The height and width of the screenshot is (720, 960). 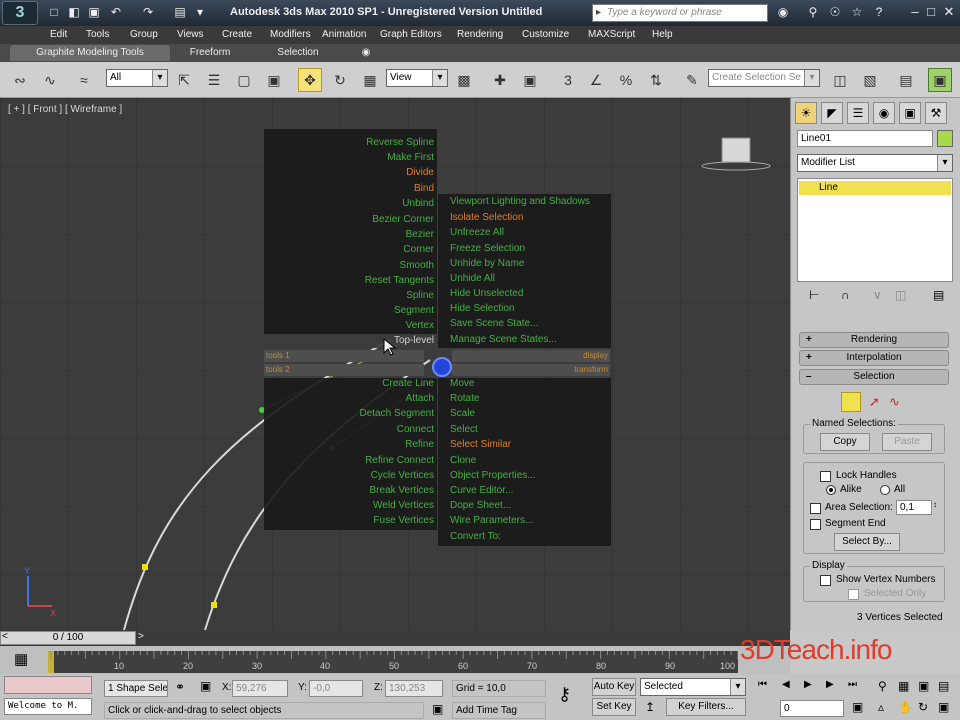 I want to click on alike-radio, so click(x=831, y=490).